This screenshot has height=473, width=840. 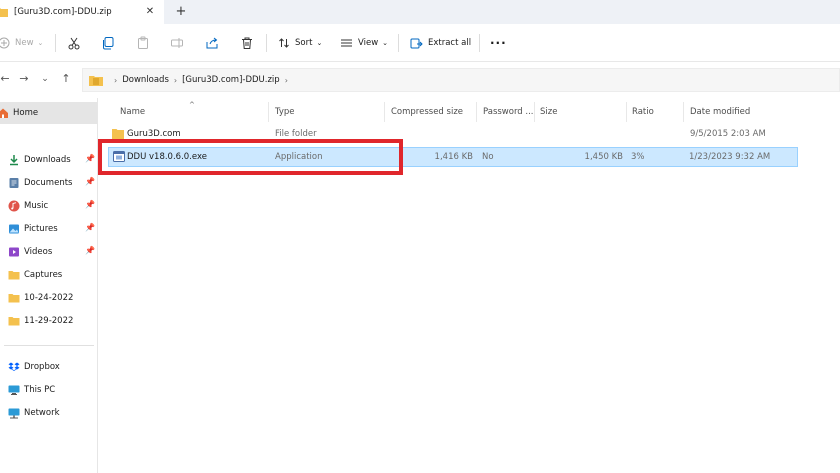 I want to click on home-icon, so click(x=4, y=113).